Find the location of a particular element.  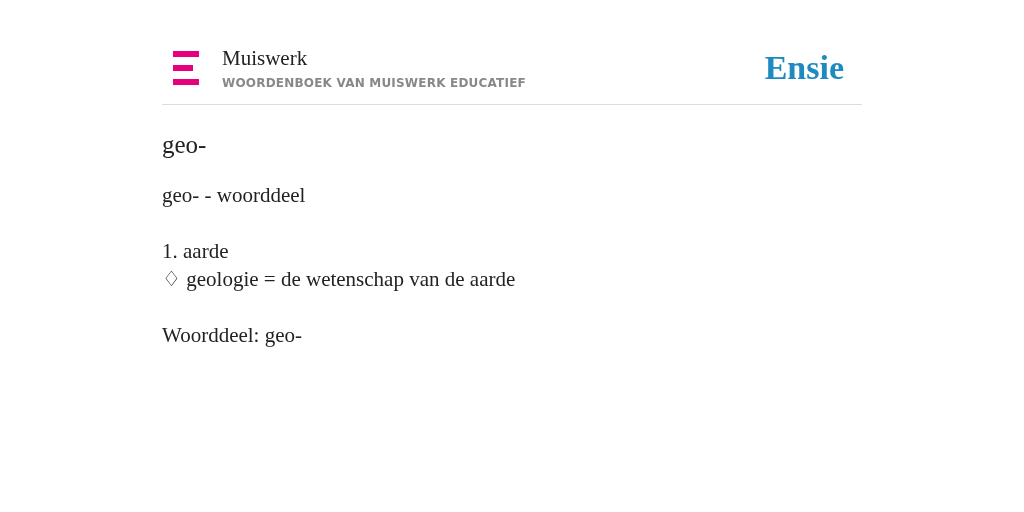

logo-icon is located at coordinates (186, 68).